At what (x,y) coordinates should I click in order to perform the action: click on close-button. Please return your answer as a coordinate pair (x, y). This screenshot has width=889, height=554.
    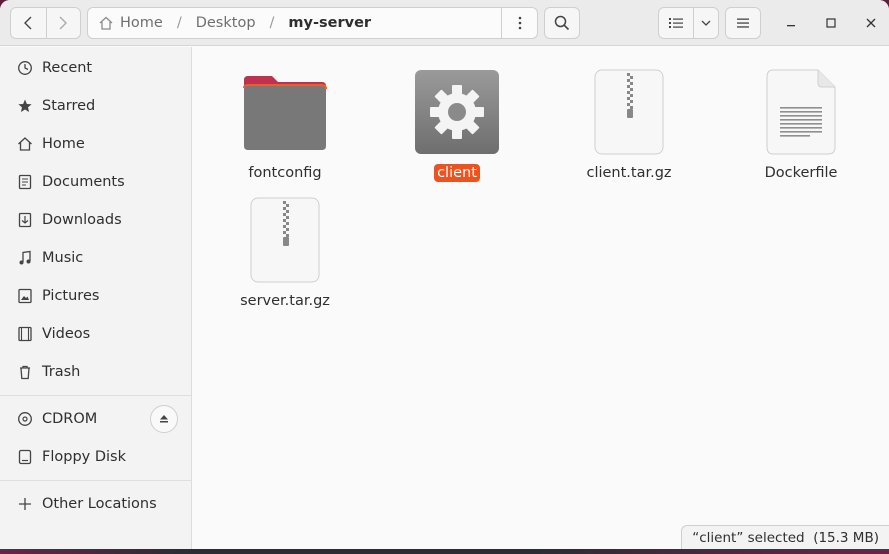
    Looking at the image, I should click on (871, 23).